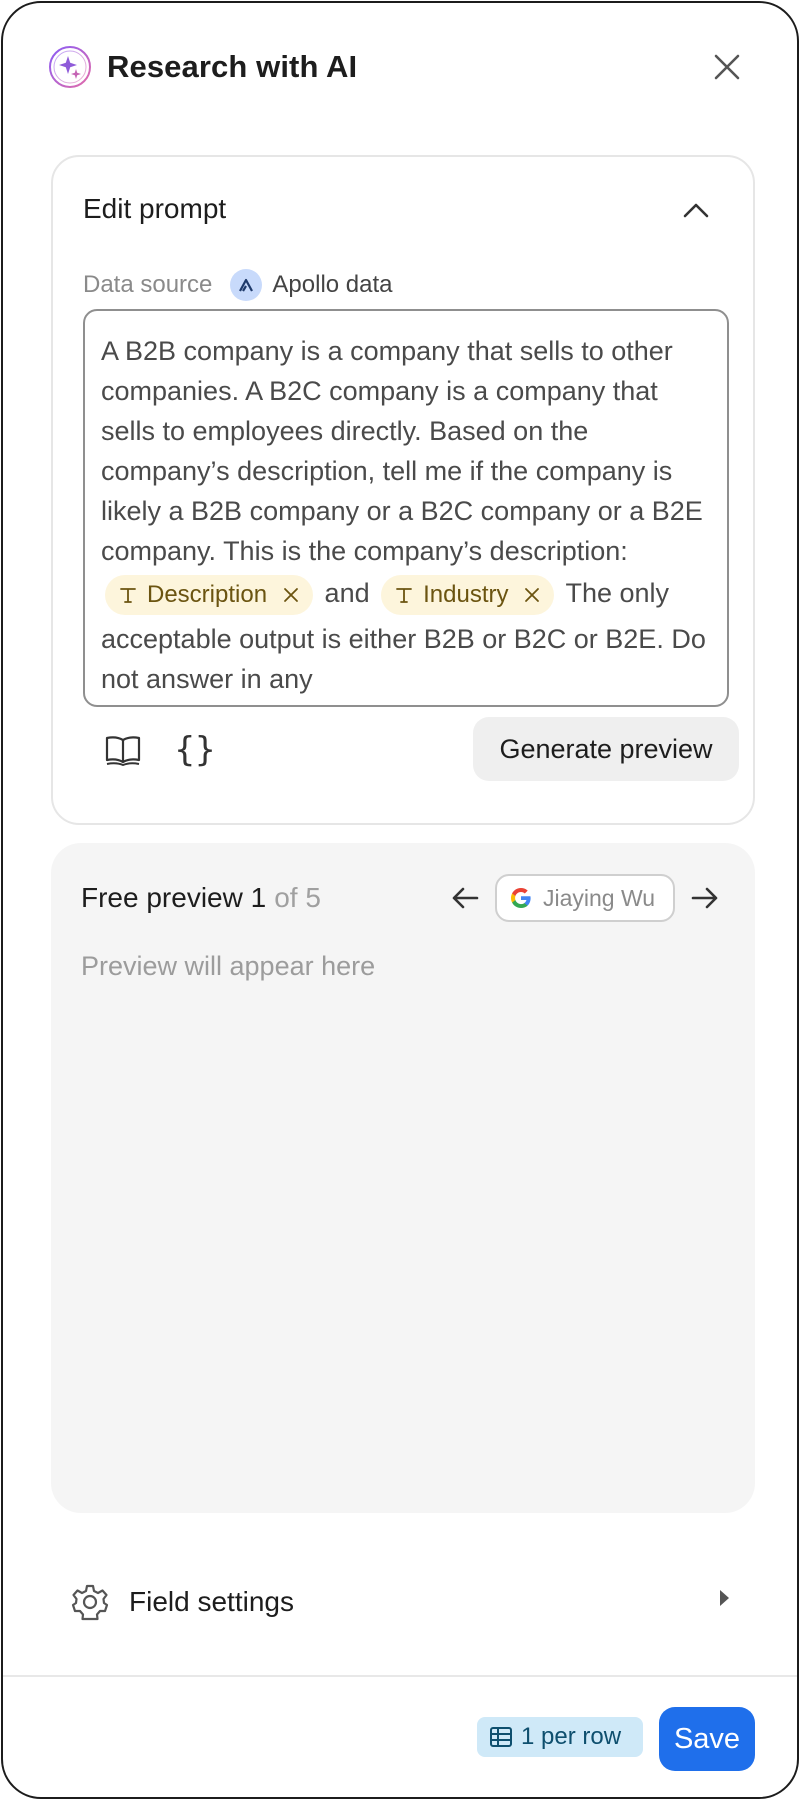 The width and height of the screenshot is (800, 1800). Describe the element at coordinates (232, 66) in the screenshot. I see `panel-title: Research with AI` at that location.